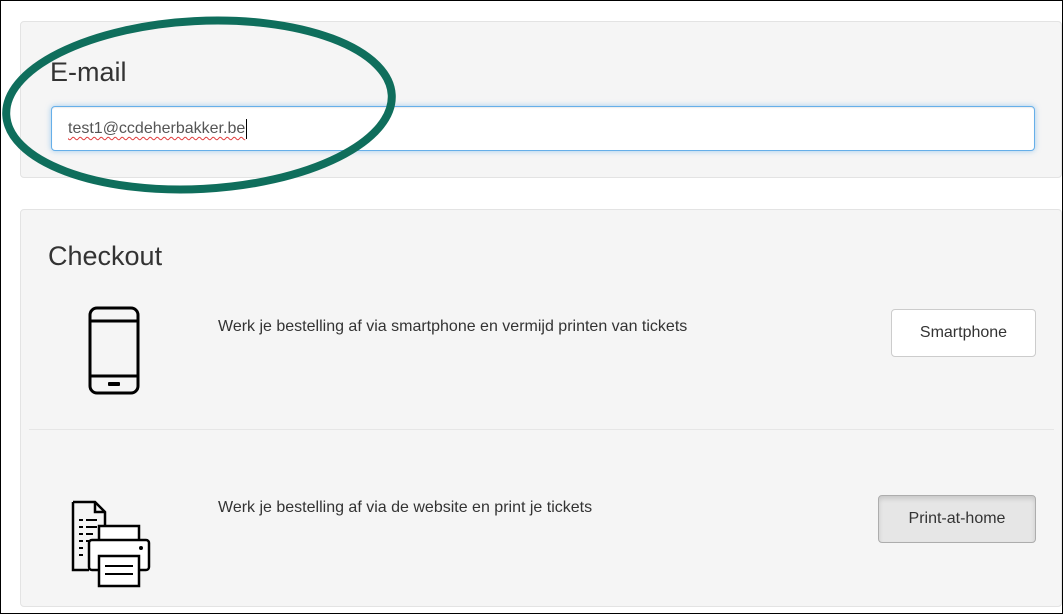 The height and width of the screenshot is (614, 1063). Describe the element at coordinates (157, 128) in the screenshot. I see `email-input-value: test1@ccdeherbakker.be` at that location.